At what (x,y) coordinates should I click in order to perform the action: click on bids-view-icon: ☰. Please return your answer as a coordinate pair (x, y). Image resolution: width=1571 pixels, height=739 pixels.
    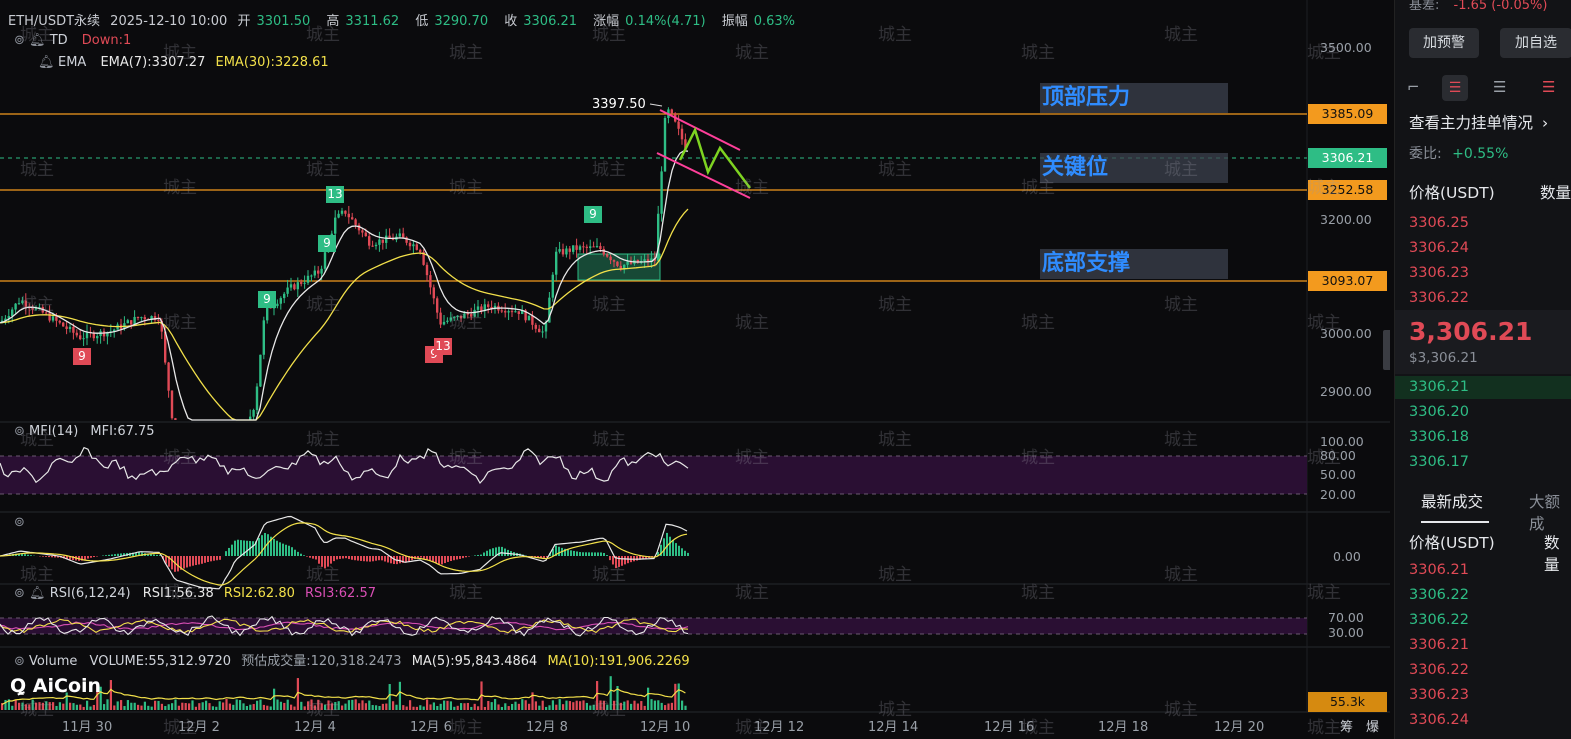
    Looking at the image, I should click on (1499, 87).